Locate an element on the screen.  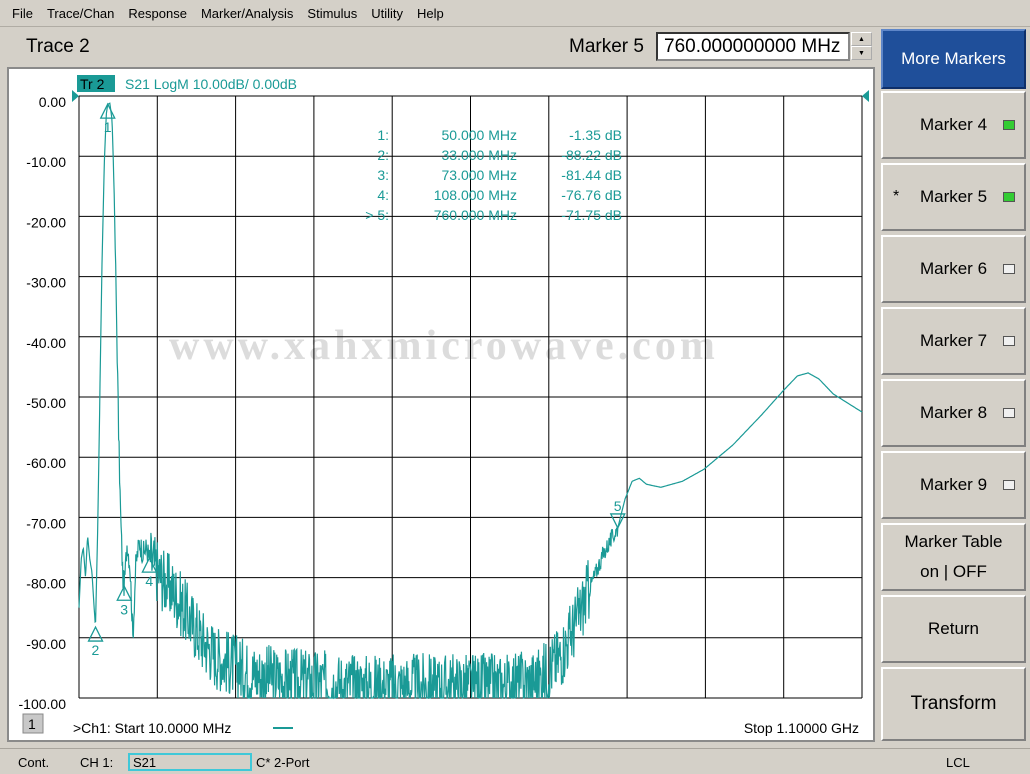
marker-6-led-icon is located at coordinates (1009, 269).